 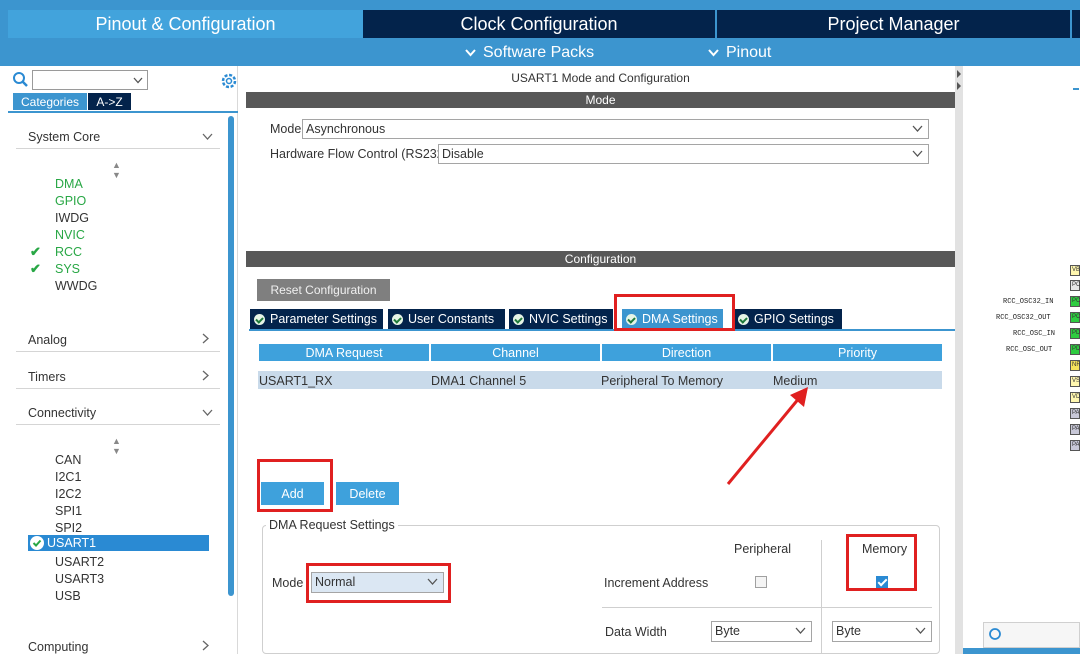 I want to click on list-item-wwdg: WWDG, so click(x=76, y=286).